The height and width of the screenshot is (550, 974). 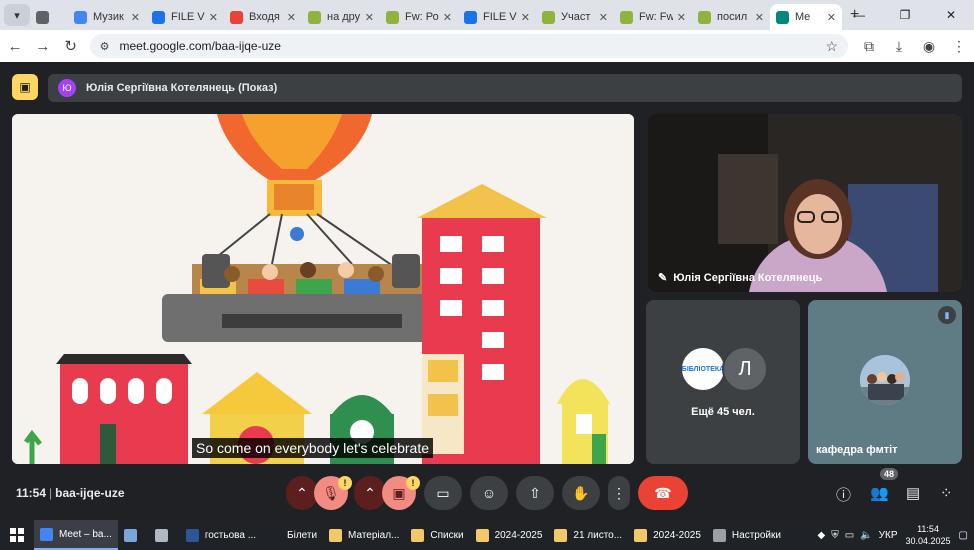 What do you see at coordinates (182, 88) in the screenshot?
I see `presenter-label: Юлія Сергіївна Котелянець (Показ)` at bounding box center [182, 88].